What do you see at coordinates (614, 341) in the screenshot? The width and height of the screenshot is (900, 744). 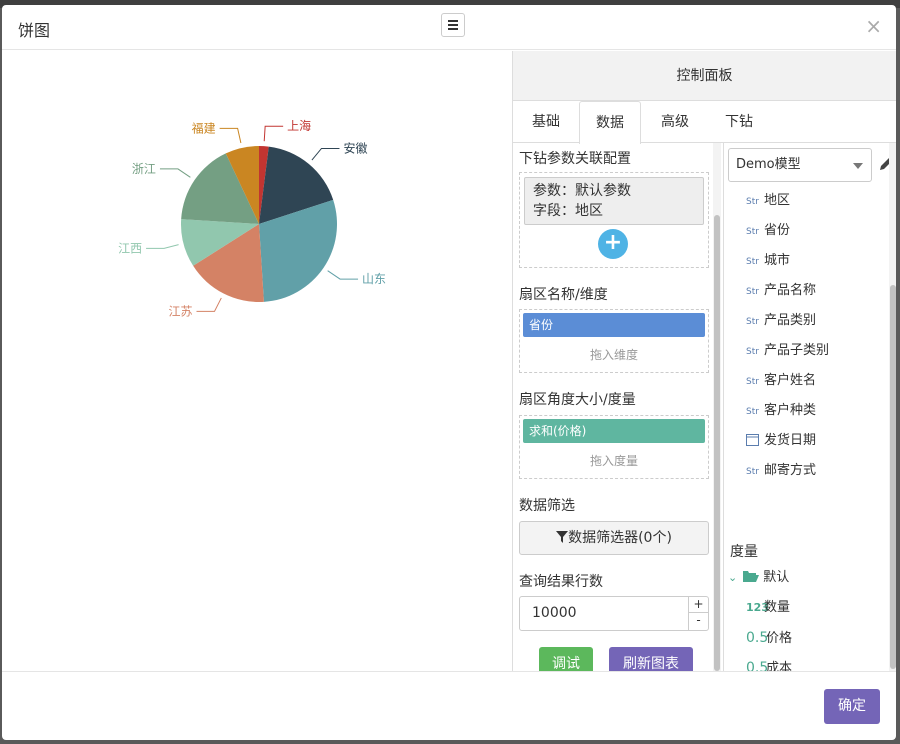 I see `dimension-dropzone: 省份 拖入维度` at bounding box center [614, 341].